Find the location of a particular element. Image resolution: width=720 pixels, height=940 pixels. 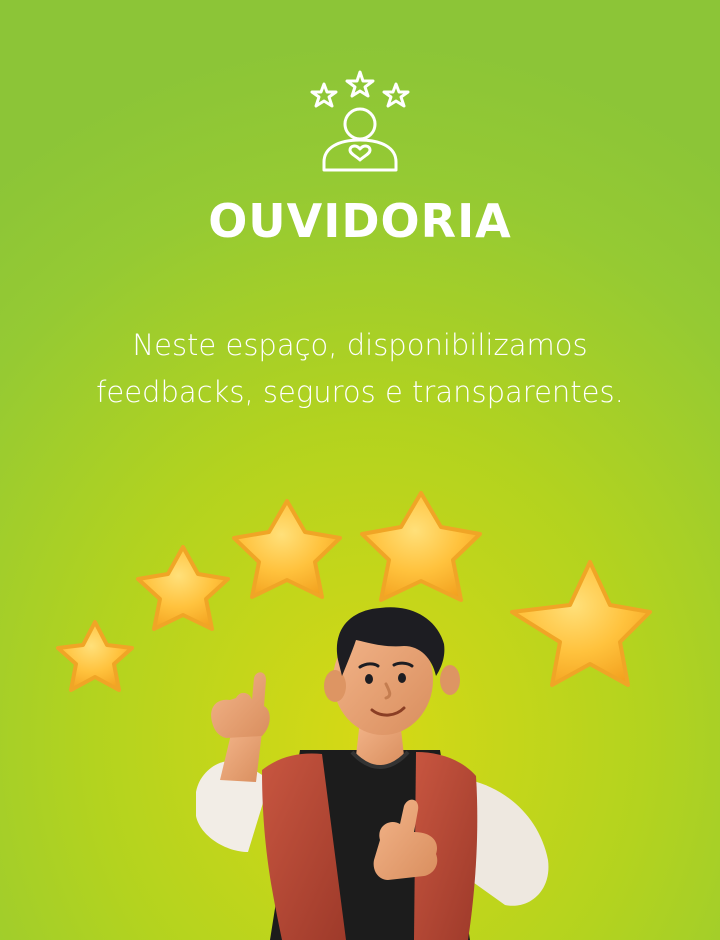

rating-person-icon is located at coordinates (360, 121).